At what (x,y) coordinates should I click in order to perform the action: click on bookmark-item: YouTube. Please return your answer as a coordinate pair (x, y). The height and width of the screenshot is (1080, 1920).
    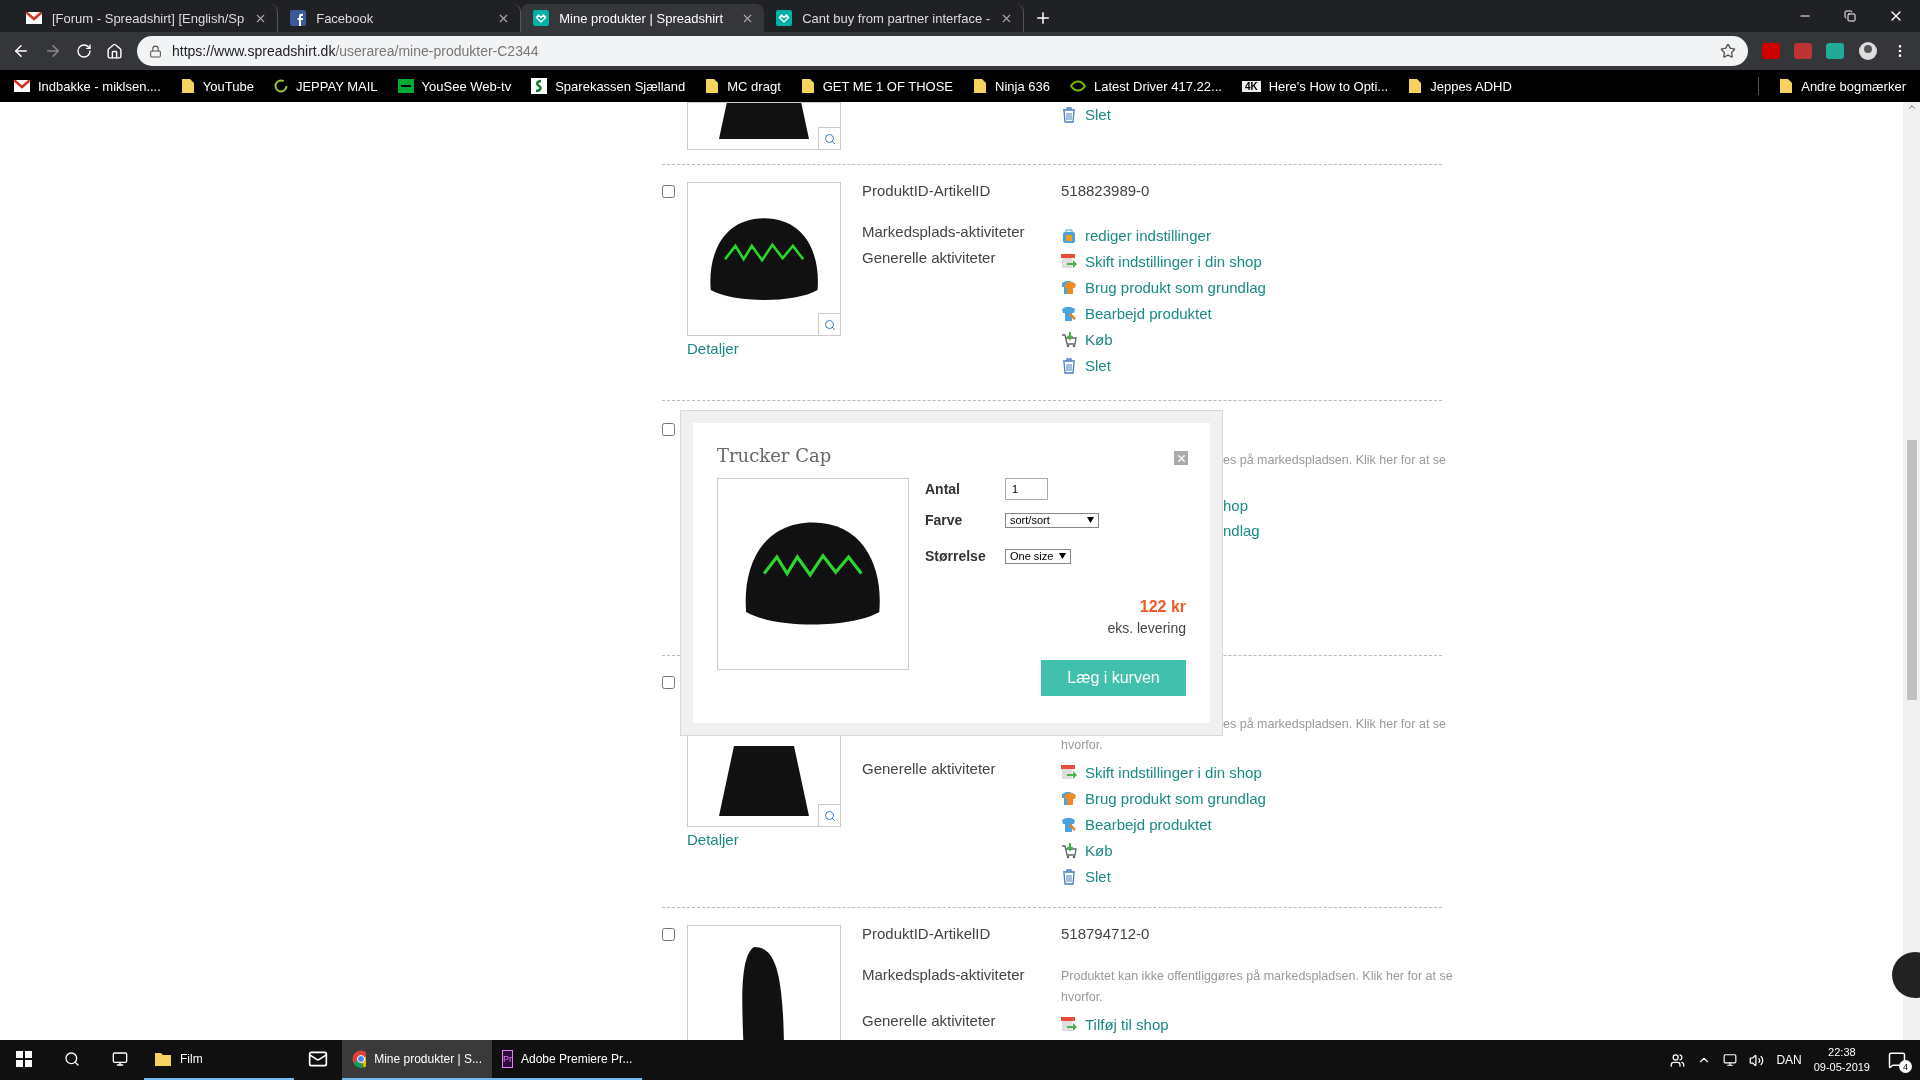
    Looking at the image, I should click on (217, 86).